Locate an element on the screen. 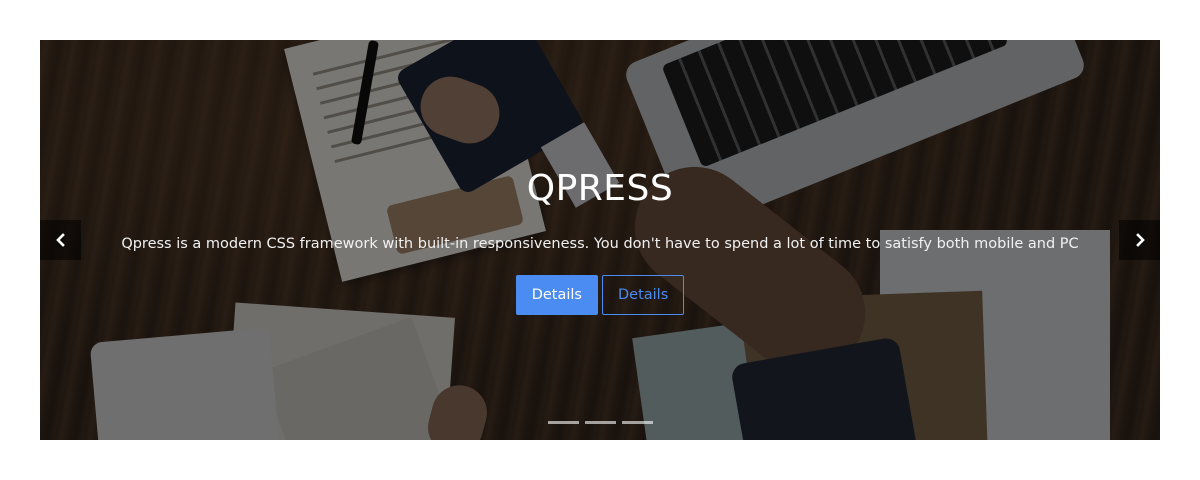 The width and height of the screenshot is (1200, 480). slide-title: QPRESS is located at coordinates (600, 188).